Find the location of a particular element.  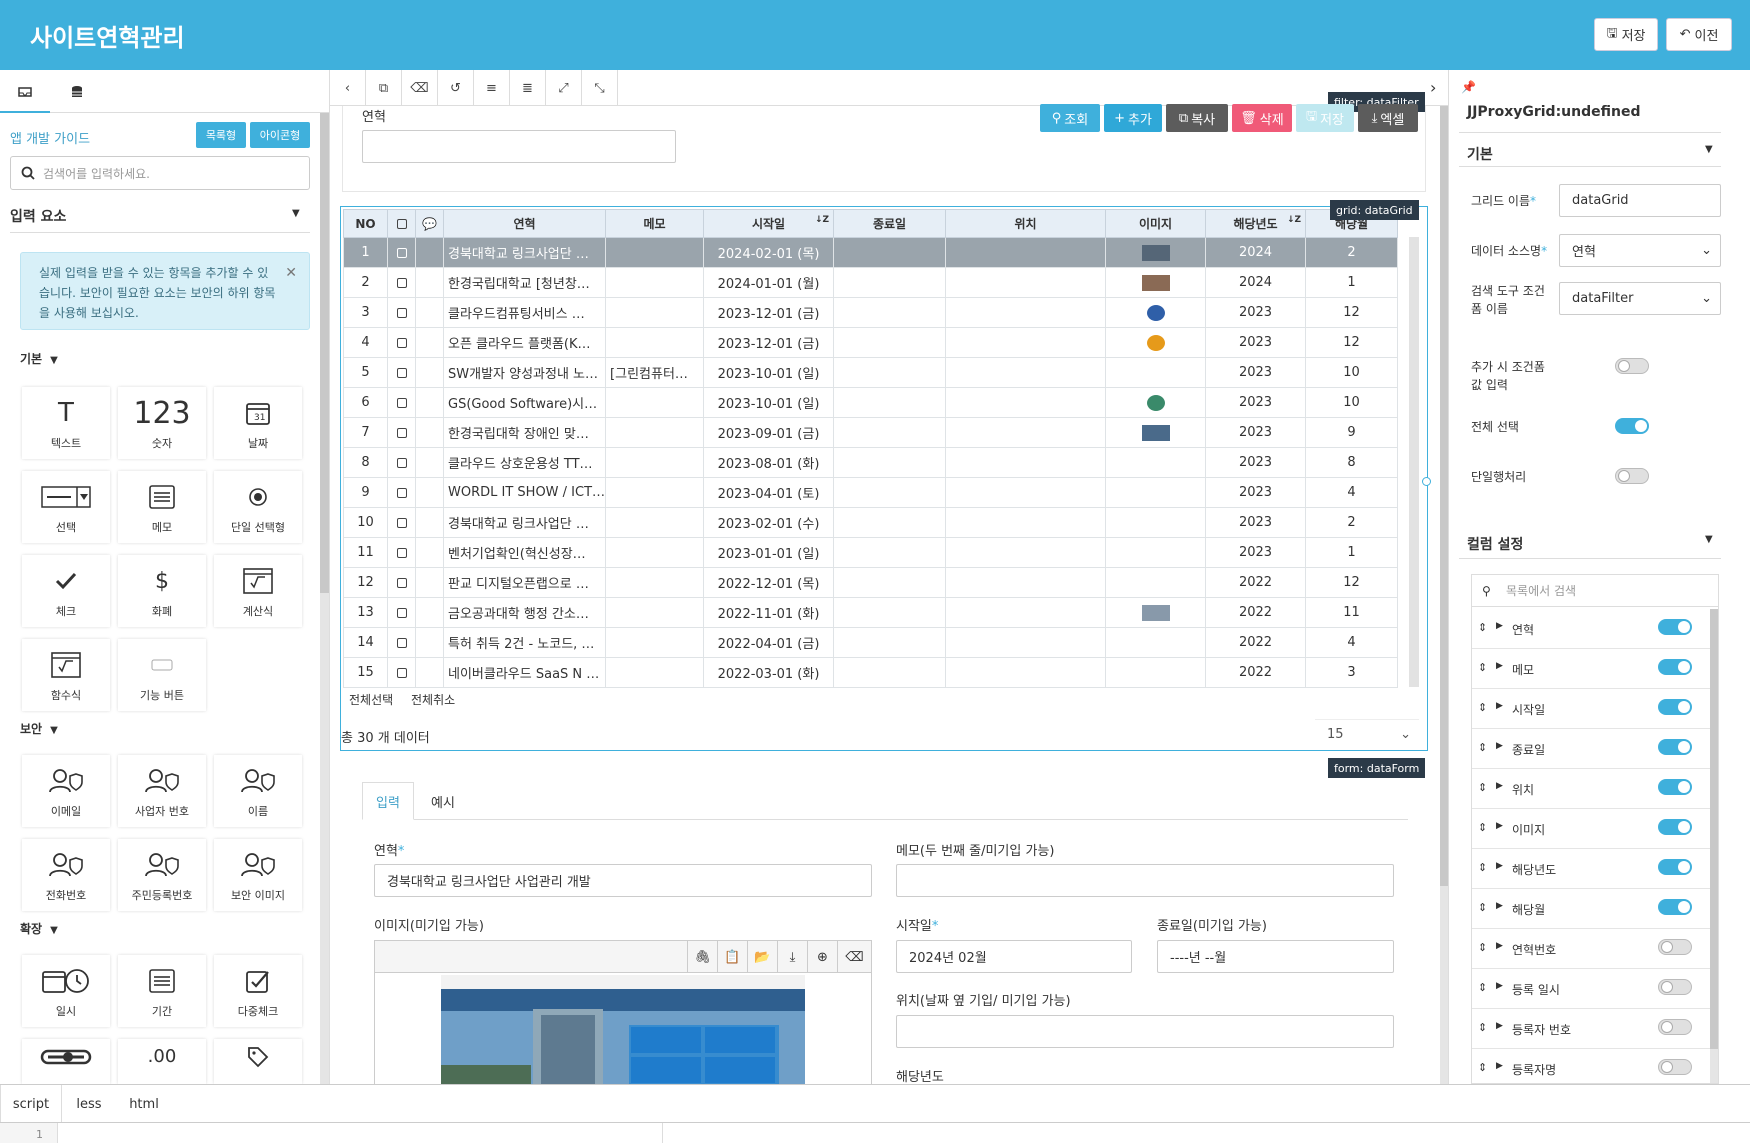

cell-start: 2023-12-01 (금) is located at coordinates (769, 342).